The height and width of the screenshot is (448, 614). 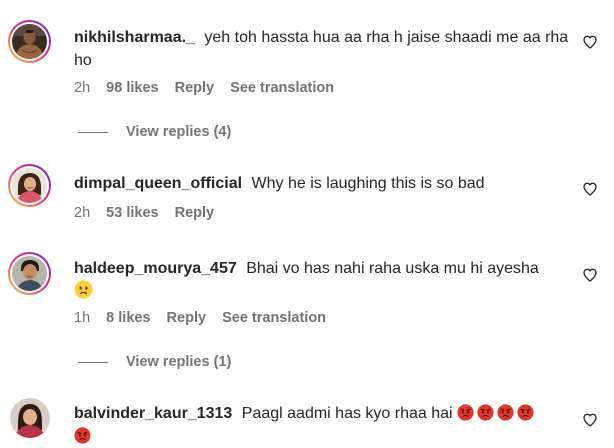 I want to click on avatar-man-shirtless-icon, so click(x=29, y=41).